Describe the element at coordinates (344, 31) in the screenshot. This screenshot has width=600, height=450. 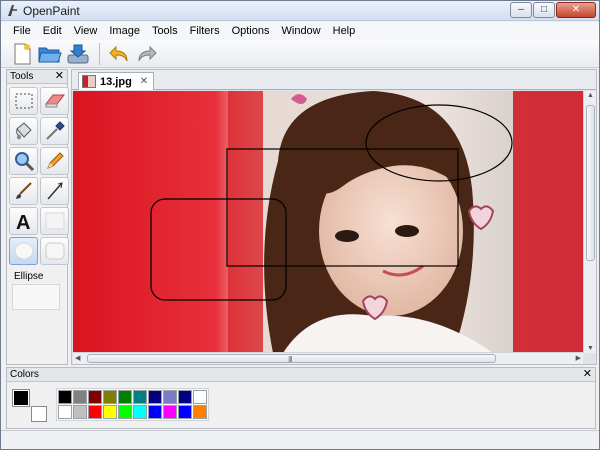
I see `menu-help: Help` at that location.